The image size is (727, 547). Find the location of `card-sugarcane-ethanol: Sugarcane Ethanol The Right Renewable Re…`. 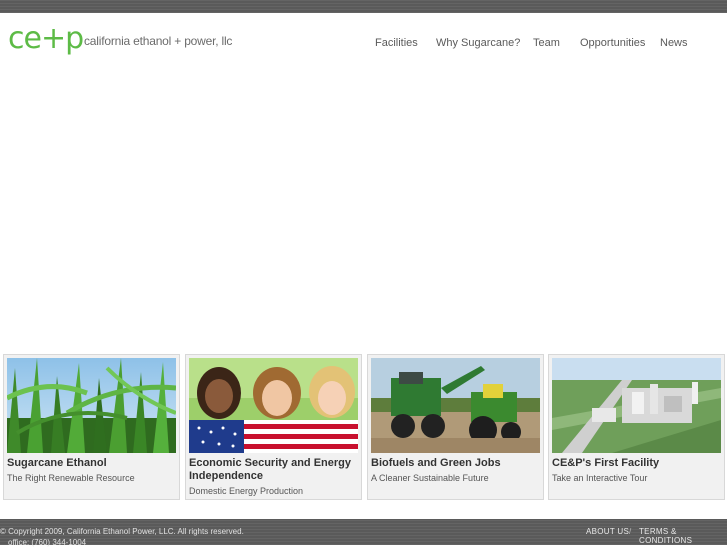

card-sugarcane-ethanol: Sugarcane Ethanol The Right Renewable Re… is located at coordinates (91, 427).